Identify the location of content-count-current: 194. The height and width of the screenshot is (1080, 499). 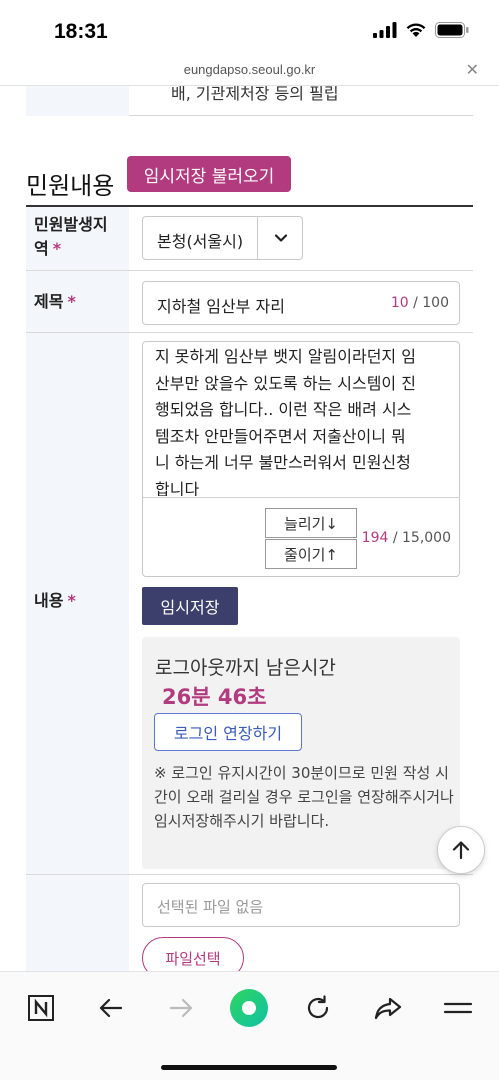
(375, 538).